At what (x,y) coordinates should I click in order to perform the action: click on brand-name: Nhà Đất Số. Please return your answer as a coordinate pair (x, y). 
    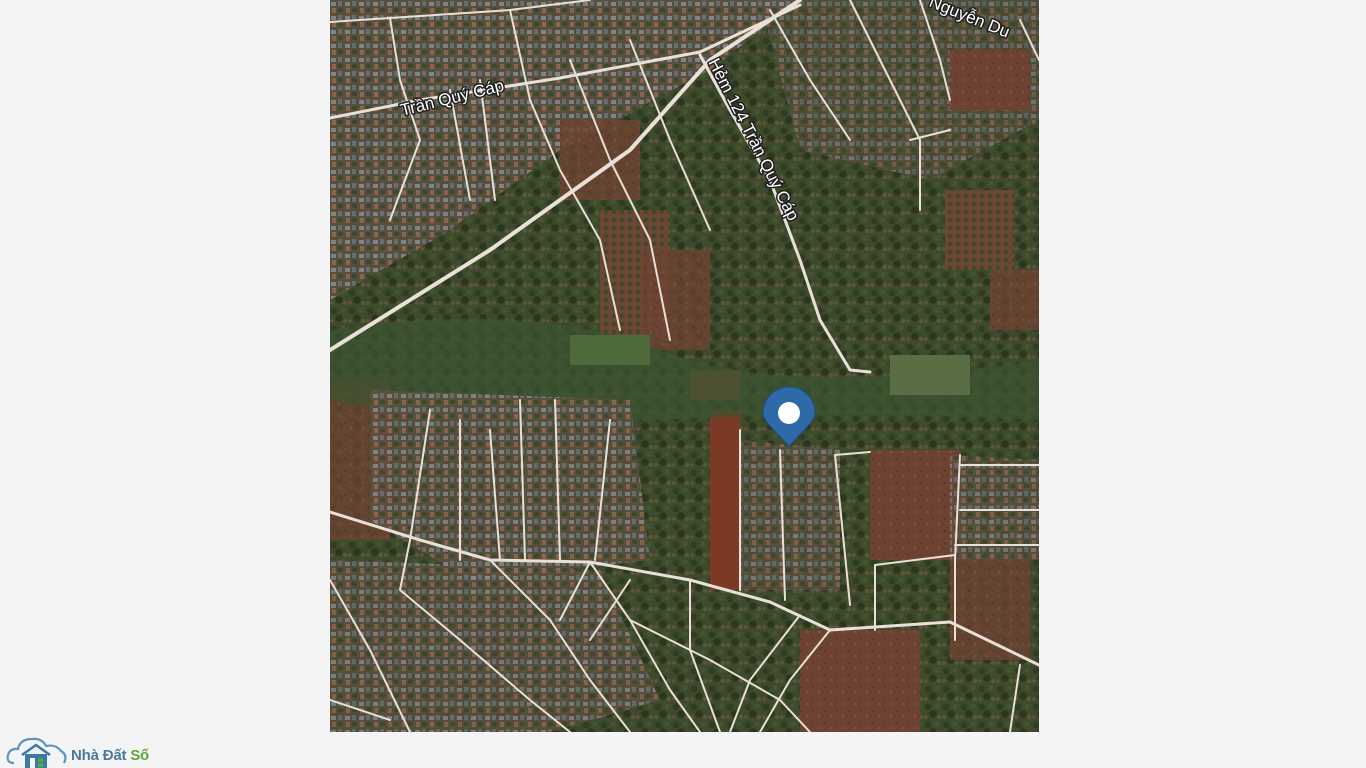
    Looking at the image, I should click on (110, 755).